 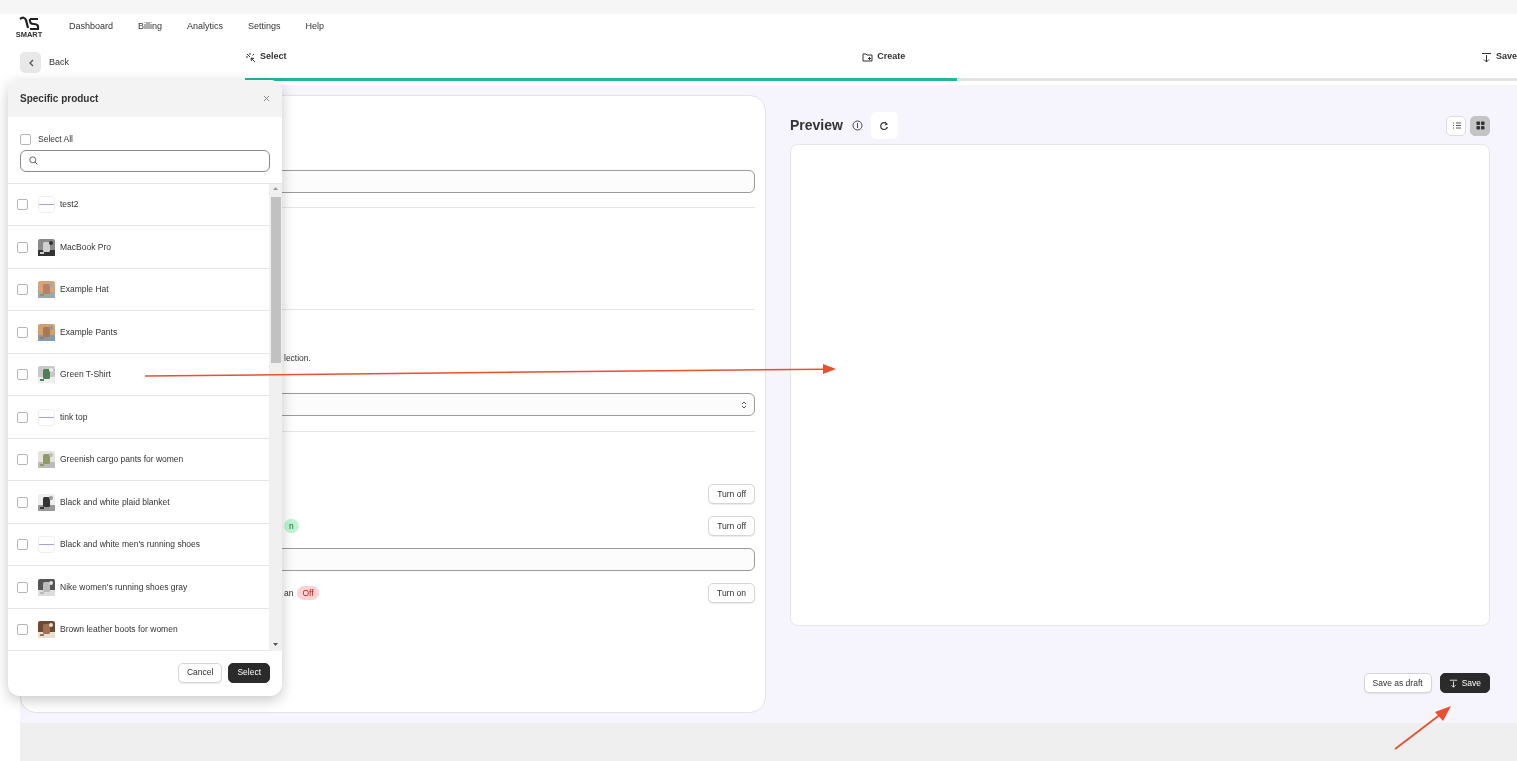 What do you see at coordinates (1397, 683) in the screenshot?
I see `secondary-button: Save as draft` at bounding box center [1397, 683].